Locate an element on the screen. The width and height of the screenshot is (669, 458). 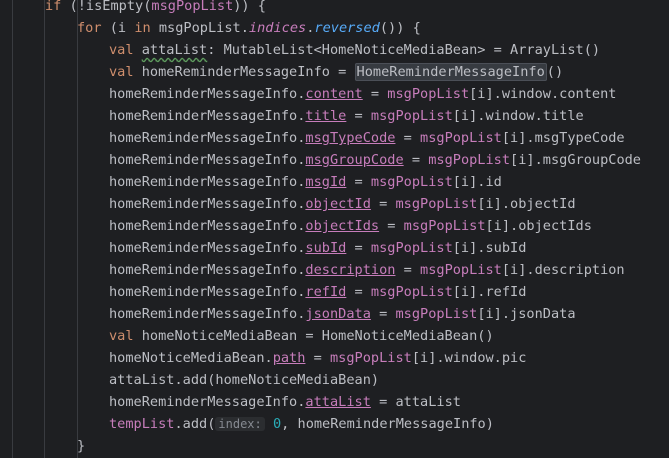
property-ref: jsonData is located at coordinates (338, 314).